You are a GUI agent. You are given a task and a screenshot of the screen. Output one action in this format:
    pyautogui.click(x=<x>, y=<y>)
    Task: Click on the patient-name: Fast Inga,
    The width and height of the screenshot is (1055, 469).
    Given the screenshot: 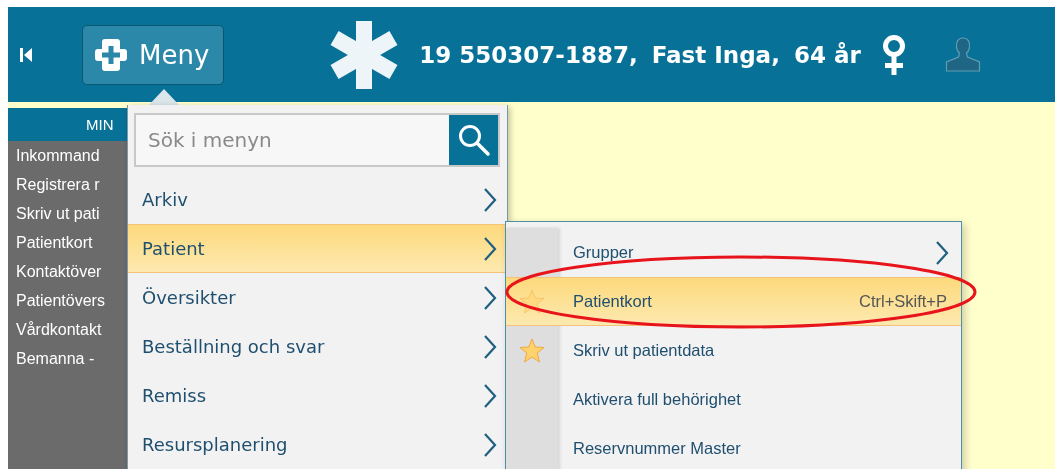 What is the action you would take?
    pyautogui.click(x=715, y=54)
    